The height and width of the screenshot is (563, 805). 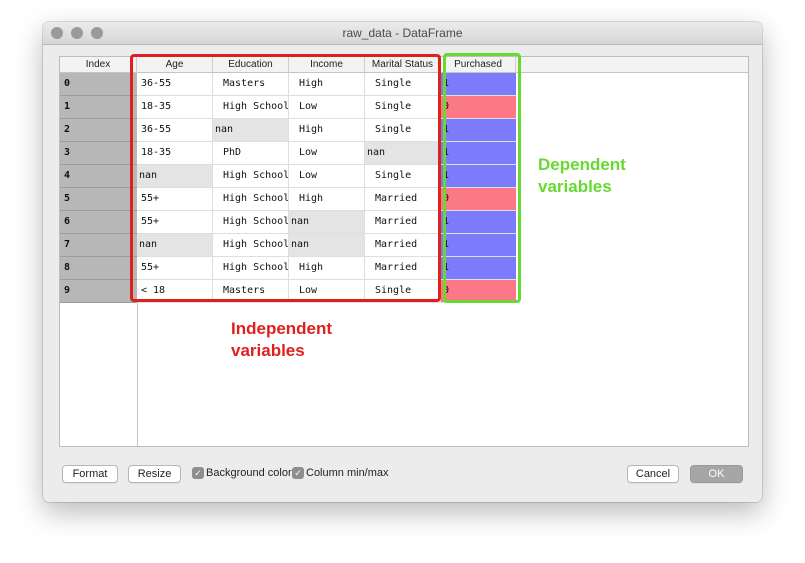 What do you see at coordinates (98, 153) in the screenshot?
I see `index-cell: 3` at bounding box center [98, 153].